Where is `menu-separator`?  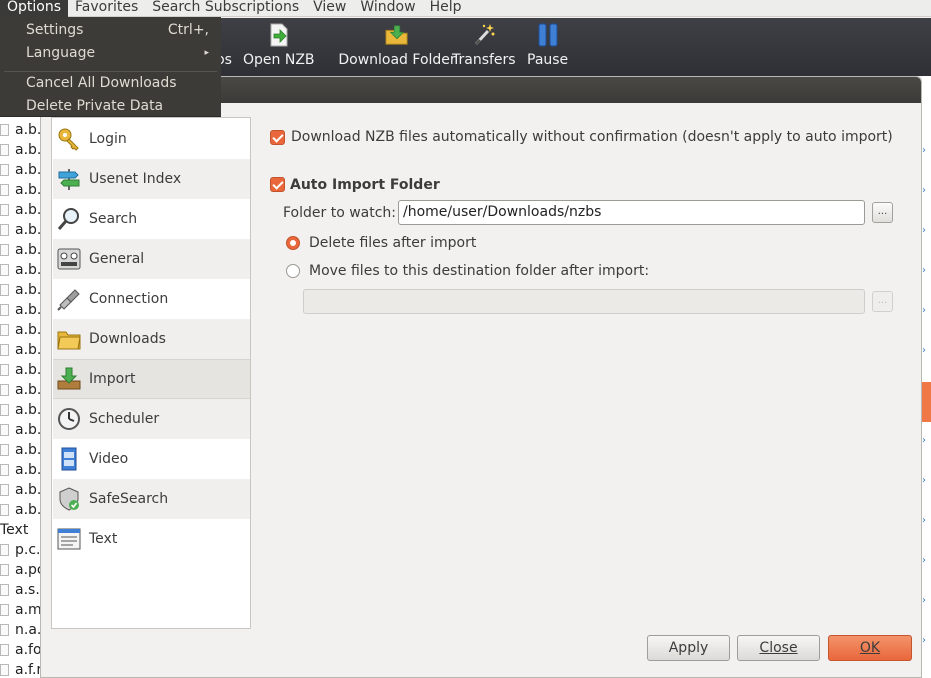
menu-separator is located at coordinates (110, 71).